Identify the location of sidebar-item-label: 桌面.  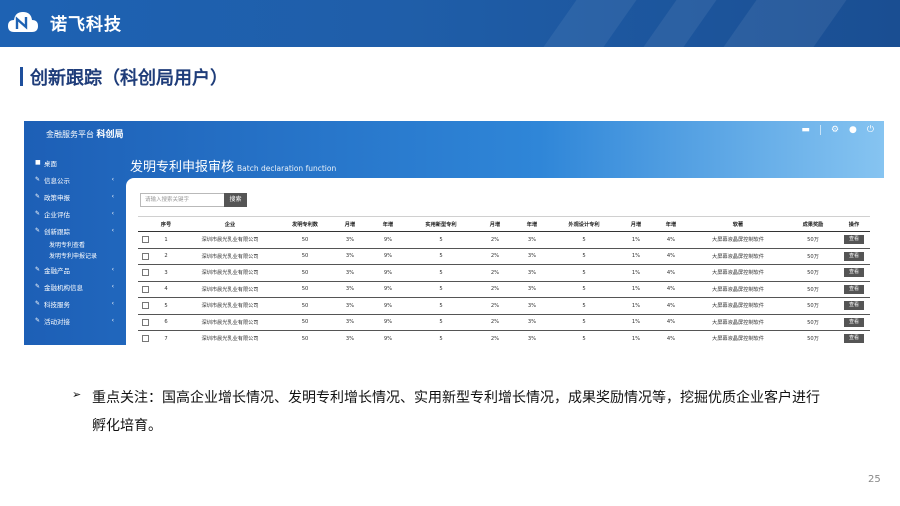
(50, 163).